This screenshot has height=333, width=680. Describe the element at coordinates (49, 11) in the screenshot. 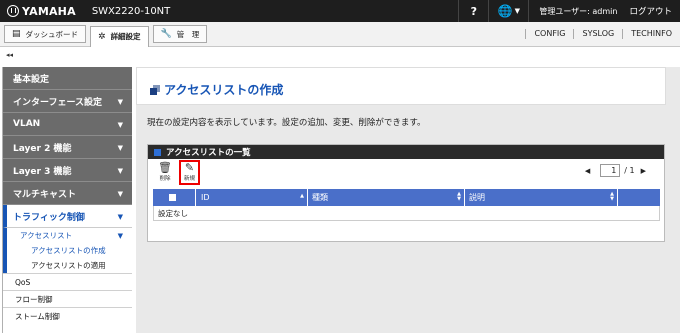

I see `brand-name: YAMAHA` at that location.